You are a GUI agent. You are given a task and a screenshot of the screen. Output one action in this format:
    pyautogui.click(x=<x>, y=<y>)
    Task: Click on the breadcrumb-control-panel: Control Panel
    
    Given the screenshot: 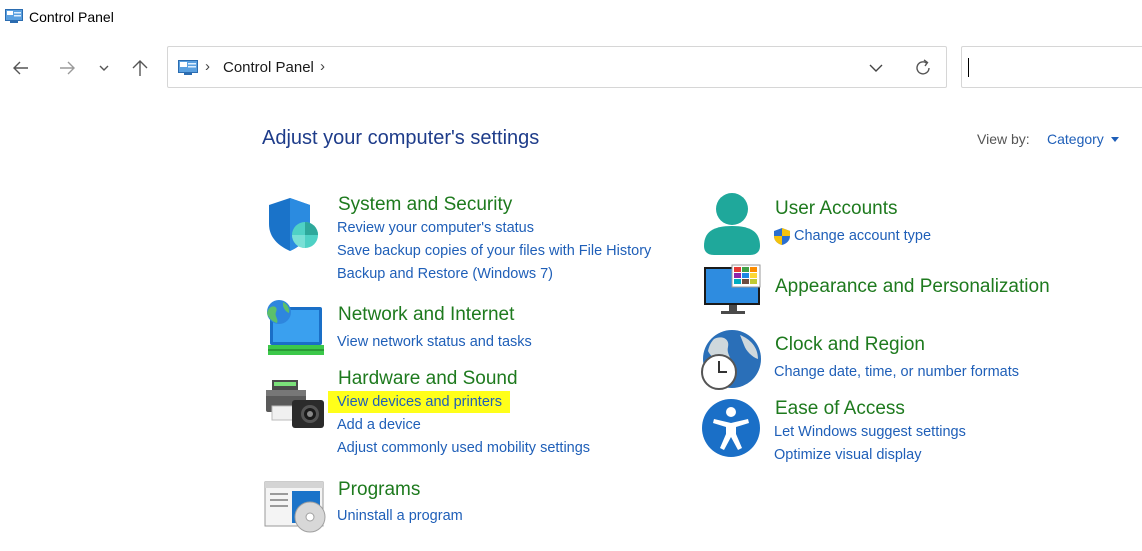 What is the action you would take?
    pyautogui.click(x=268, y=67)
    